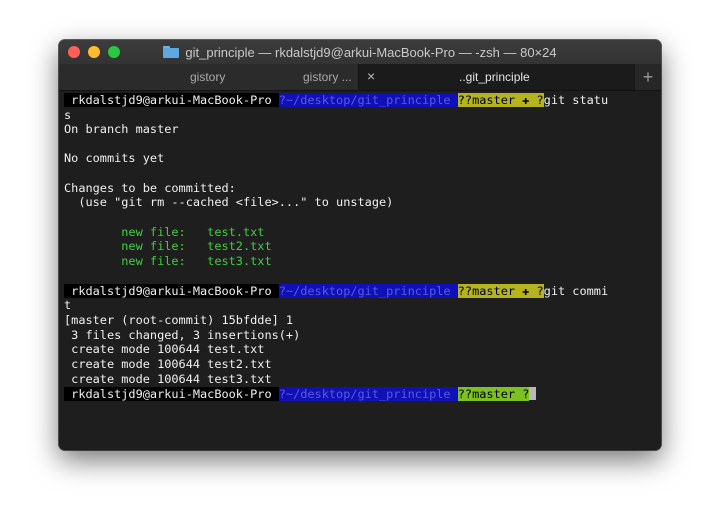 Image resolution: width=720 pixels, height=529 pixels. What do you see at coordinates (114, 158) in the screenshot?
I see `output-line: No commits yet` at bounding box center [114, 158].